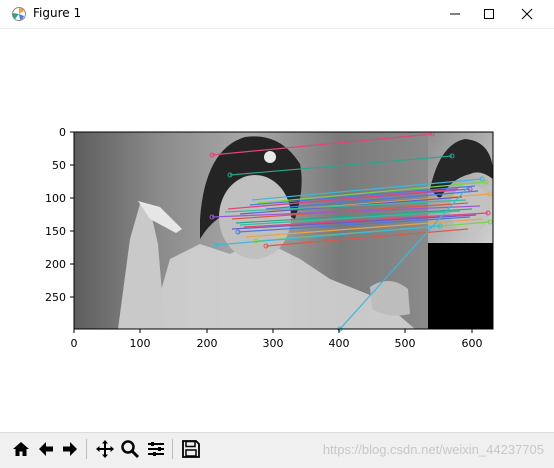 The width and height of the screenshot is (554, 468). What do you see at coordinates (55, 264) in the screenshot?
I see `y-tick-label: 200` at bounding box center [55, 264].